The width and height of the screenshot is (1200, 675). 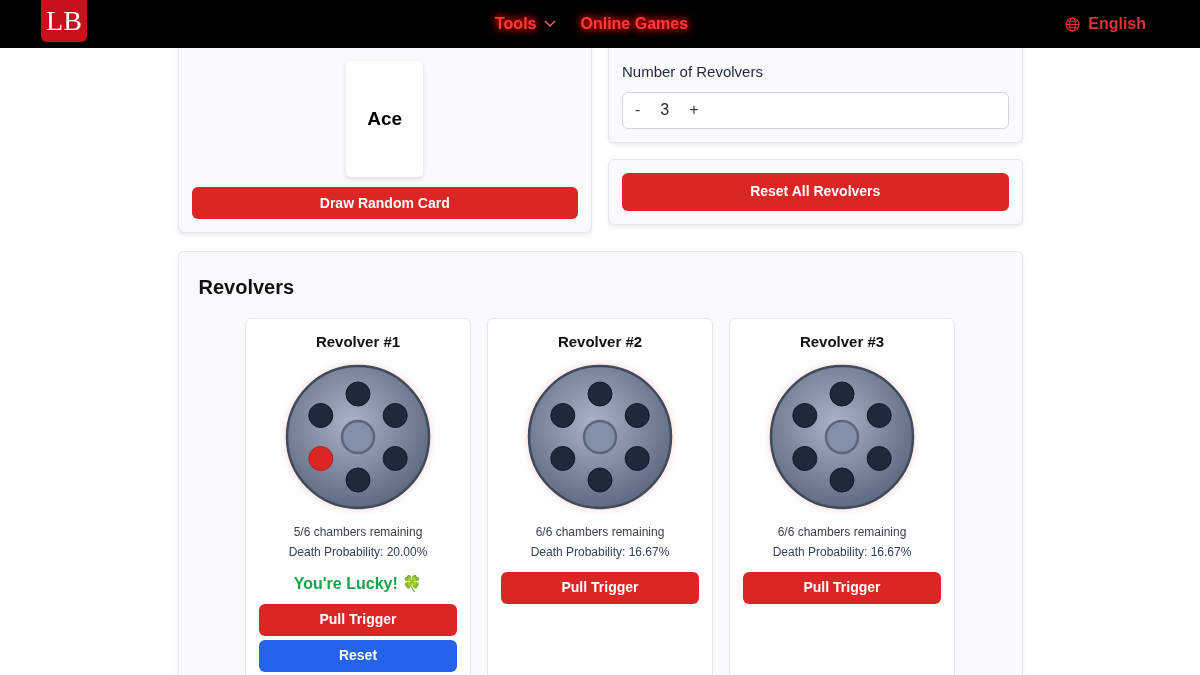 What do you see at coordinates (1105, 24) in the screenshot?
I see `language-selector: English` at bounding box center [1105, 24].